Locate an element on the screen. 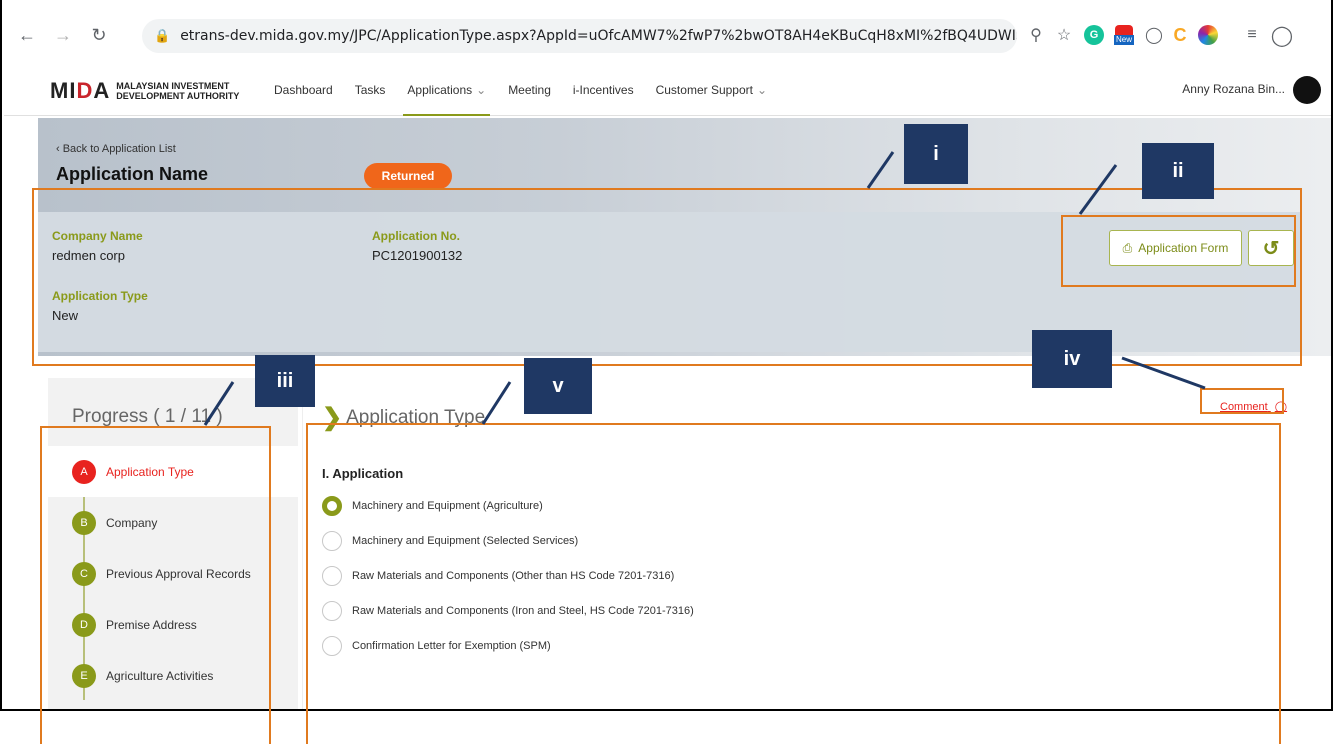  step-agriculture-activities: E Agriculture Activities is located at coordinates (173, 675).